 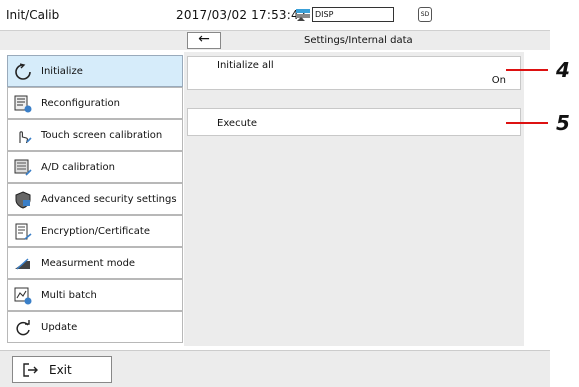 I want to click on sidebar-item-multi-batch: Multi batch, so click(x=95, y=295).